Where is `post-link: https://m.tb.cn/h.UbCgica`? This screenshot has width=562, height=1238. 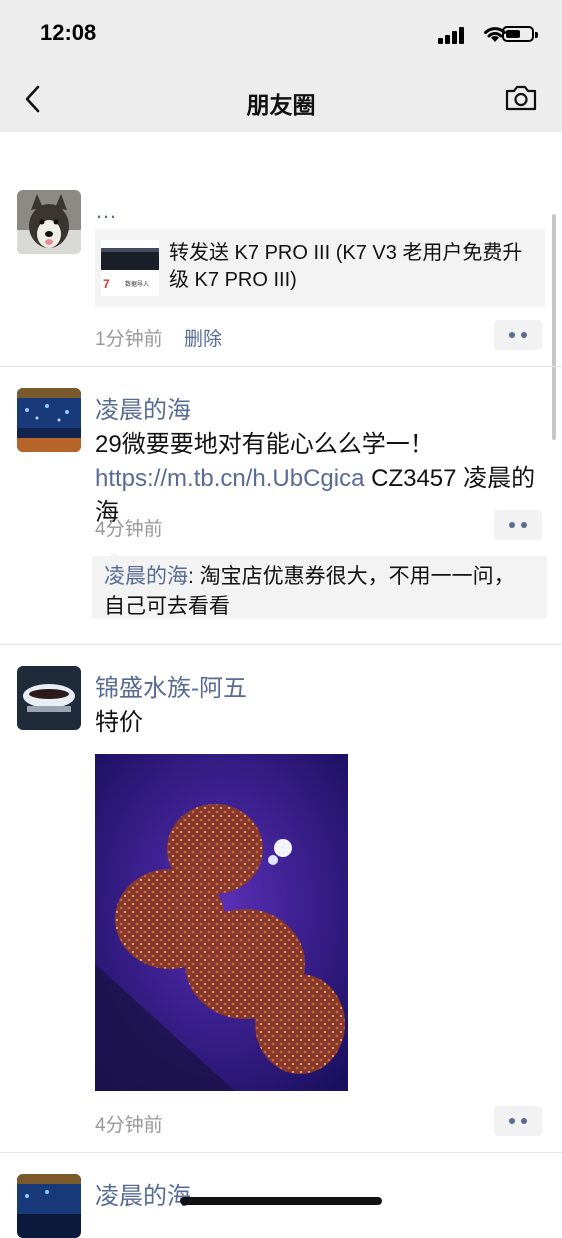
post-link: https://m.tb.cn/h.UbCgica is located at coordinates (229, 478).